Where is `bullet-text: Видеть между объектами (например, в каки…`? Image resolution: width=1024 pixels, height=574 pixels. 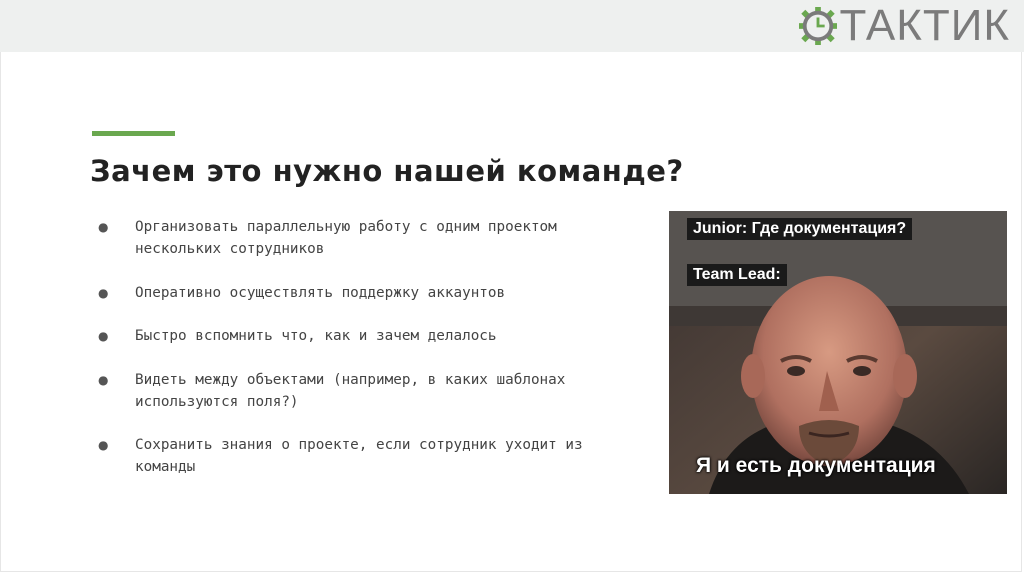
bullet-text: Видеть между объектами (например, в каки… is located at coordinates (350, 391).